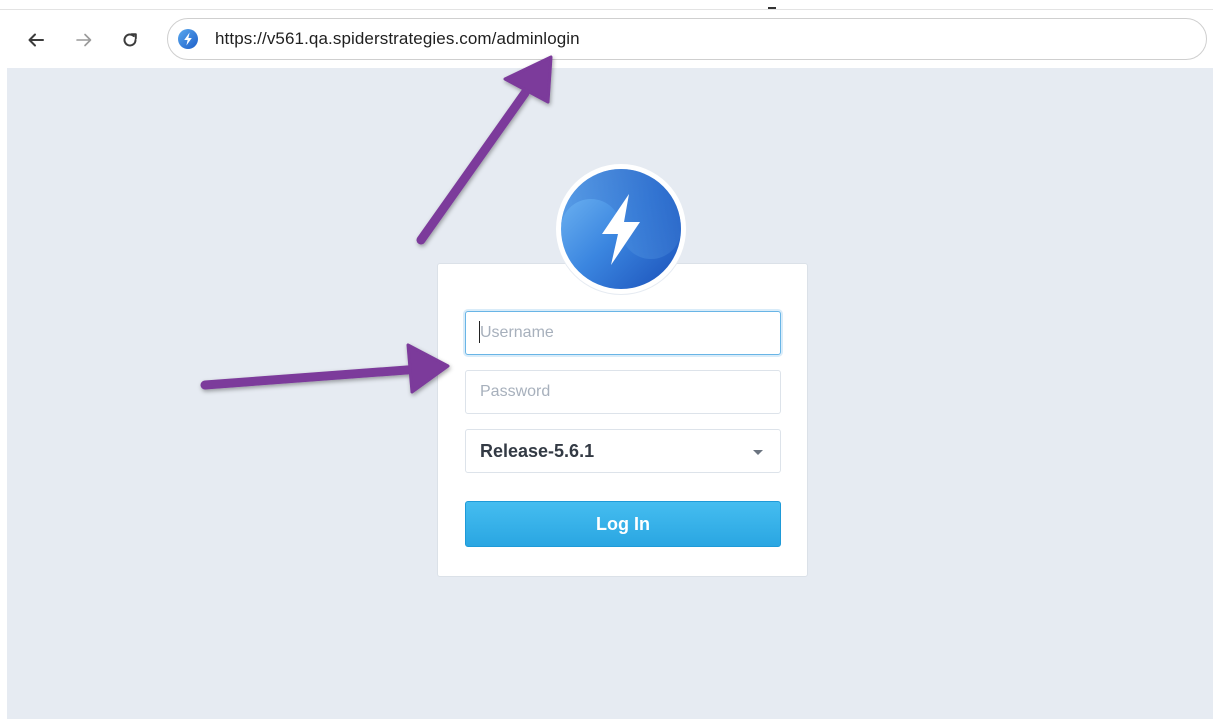  Describe the element at coordinates (623, 392) in the screenshot. I see `password-input` at that location.